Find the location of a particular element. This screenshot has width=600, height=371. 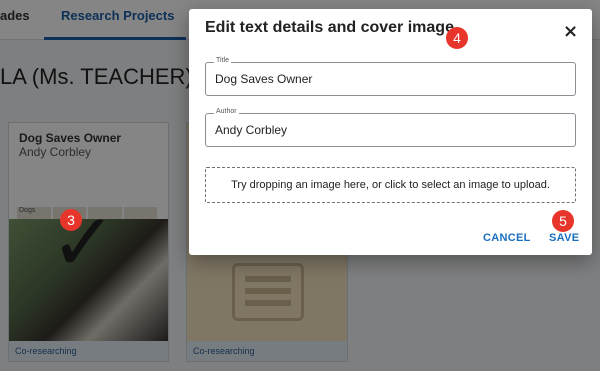

author-field: Author is located at coordinates (390, 127).